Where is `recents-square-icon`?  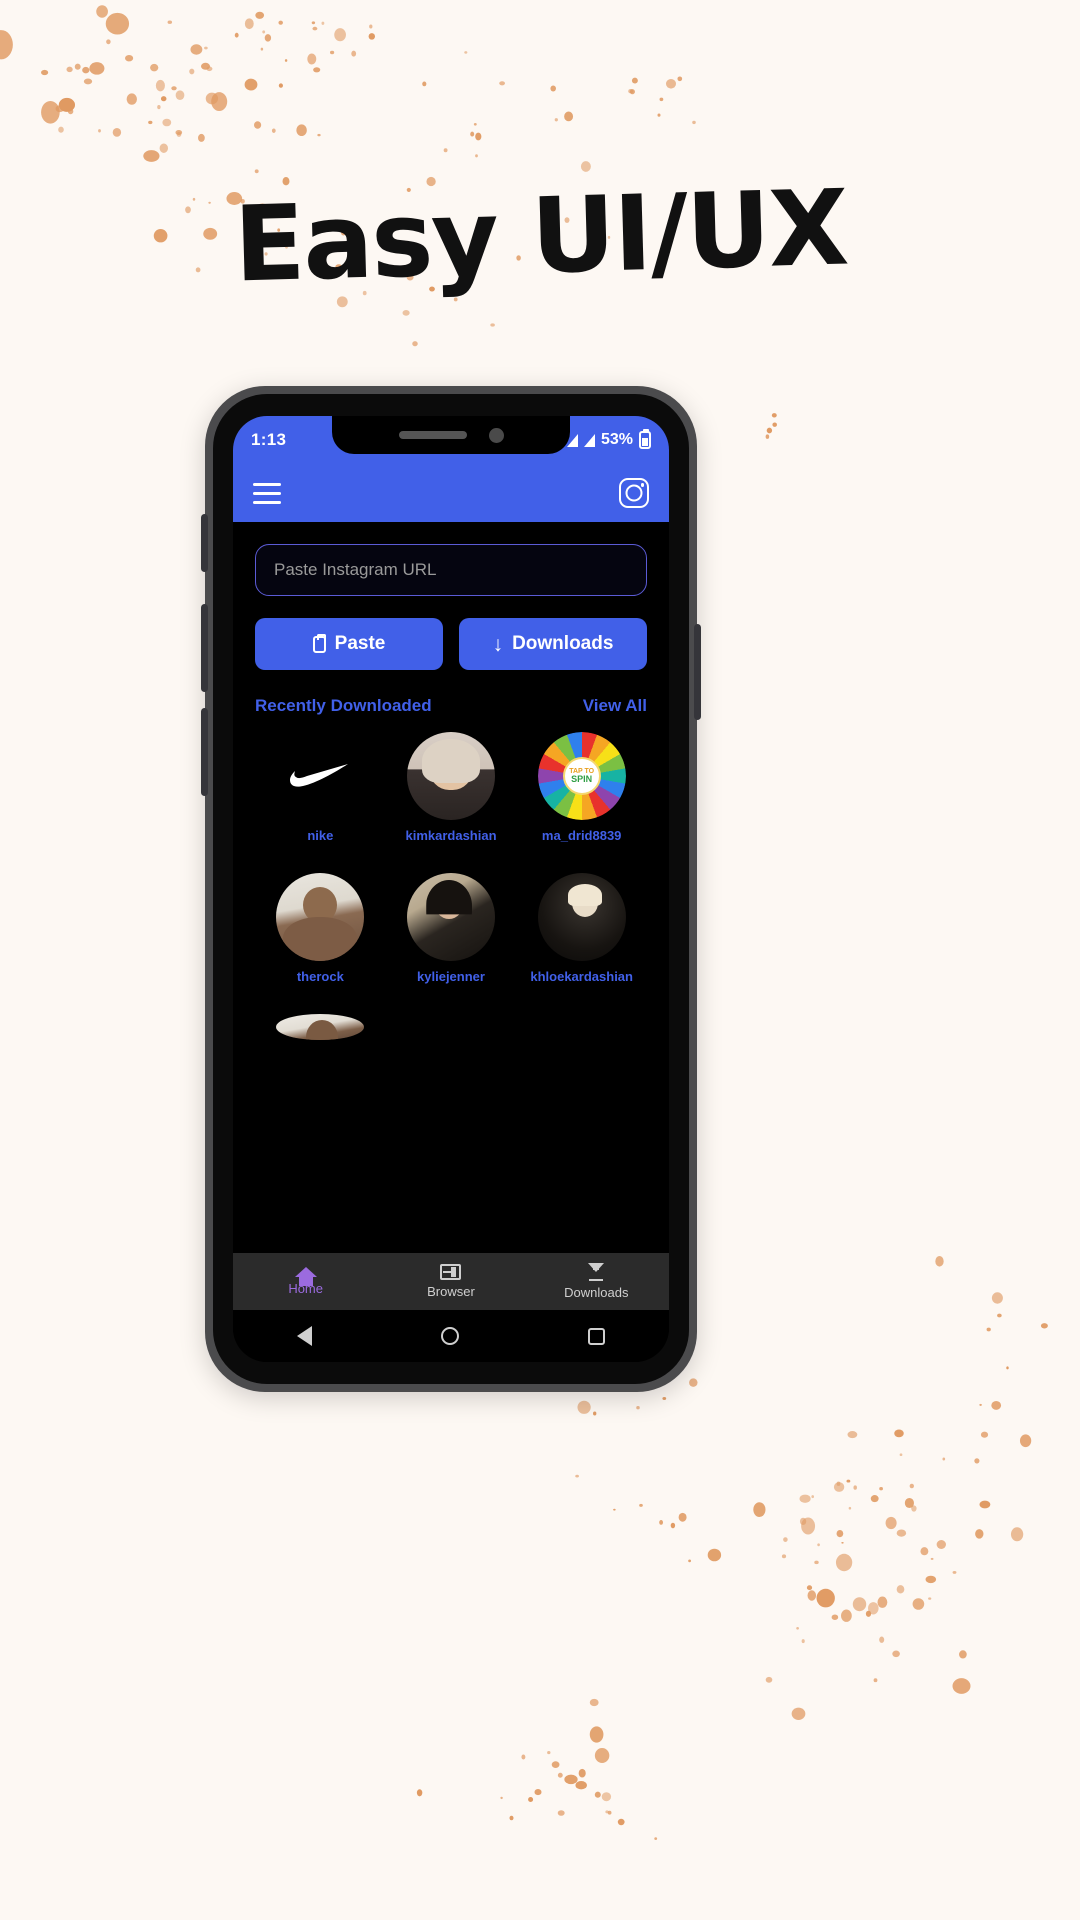 recents-square-icon is located at coordinates (596, 1336).